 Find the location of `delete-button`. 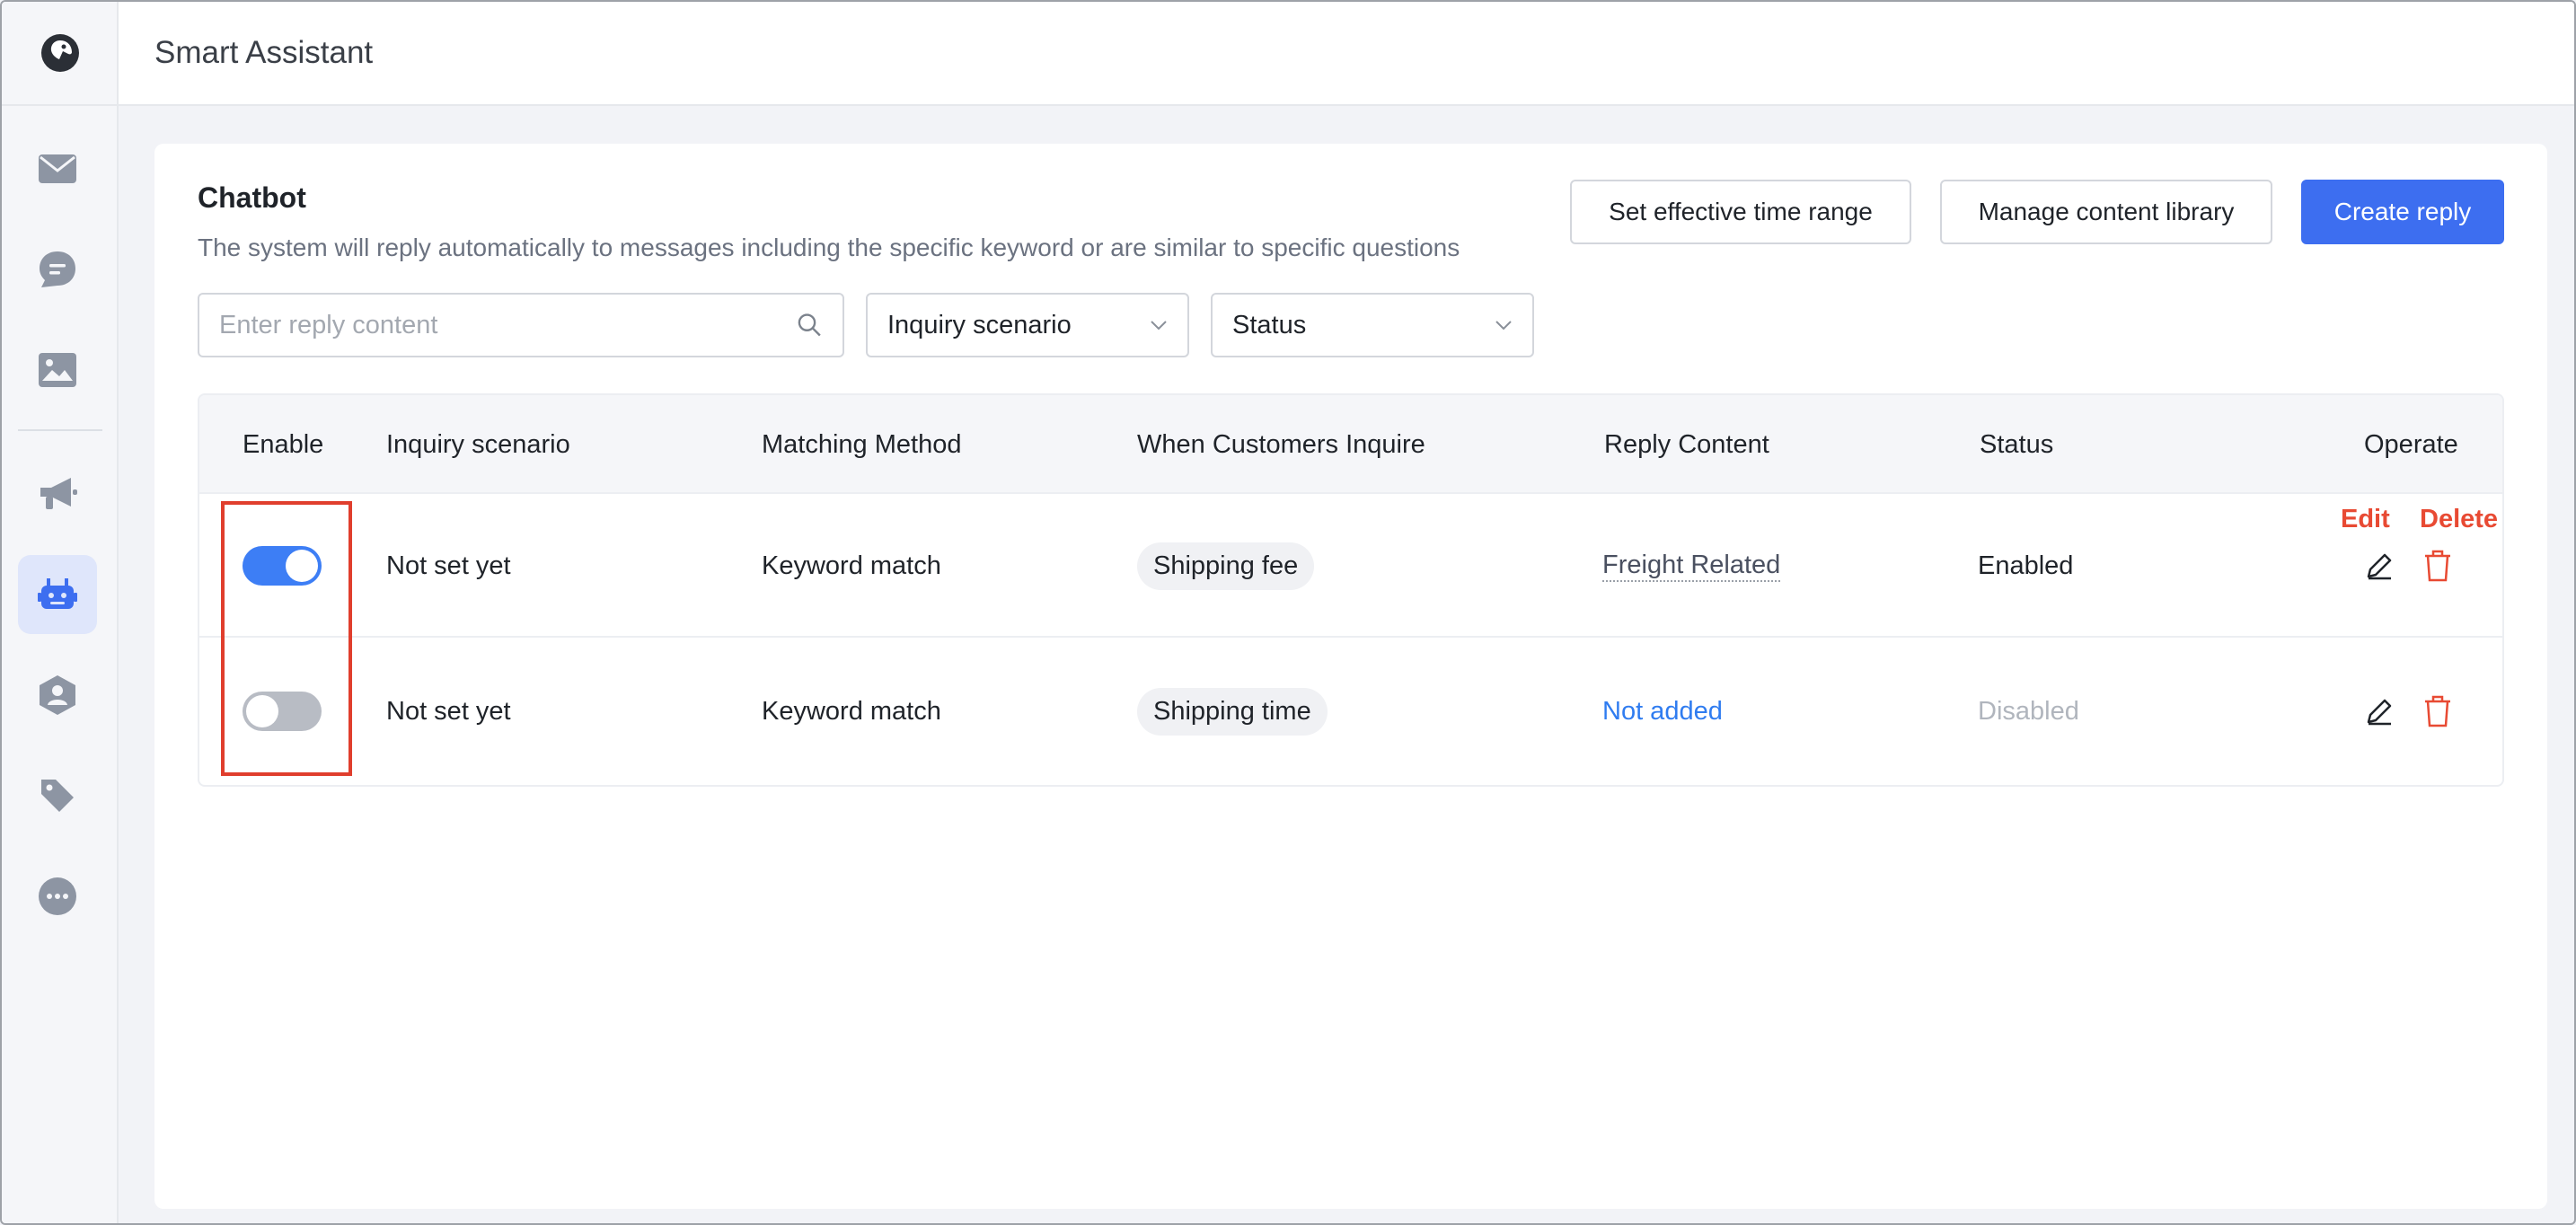

delete-button is located at coordinates (2437, 711).